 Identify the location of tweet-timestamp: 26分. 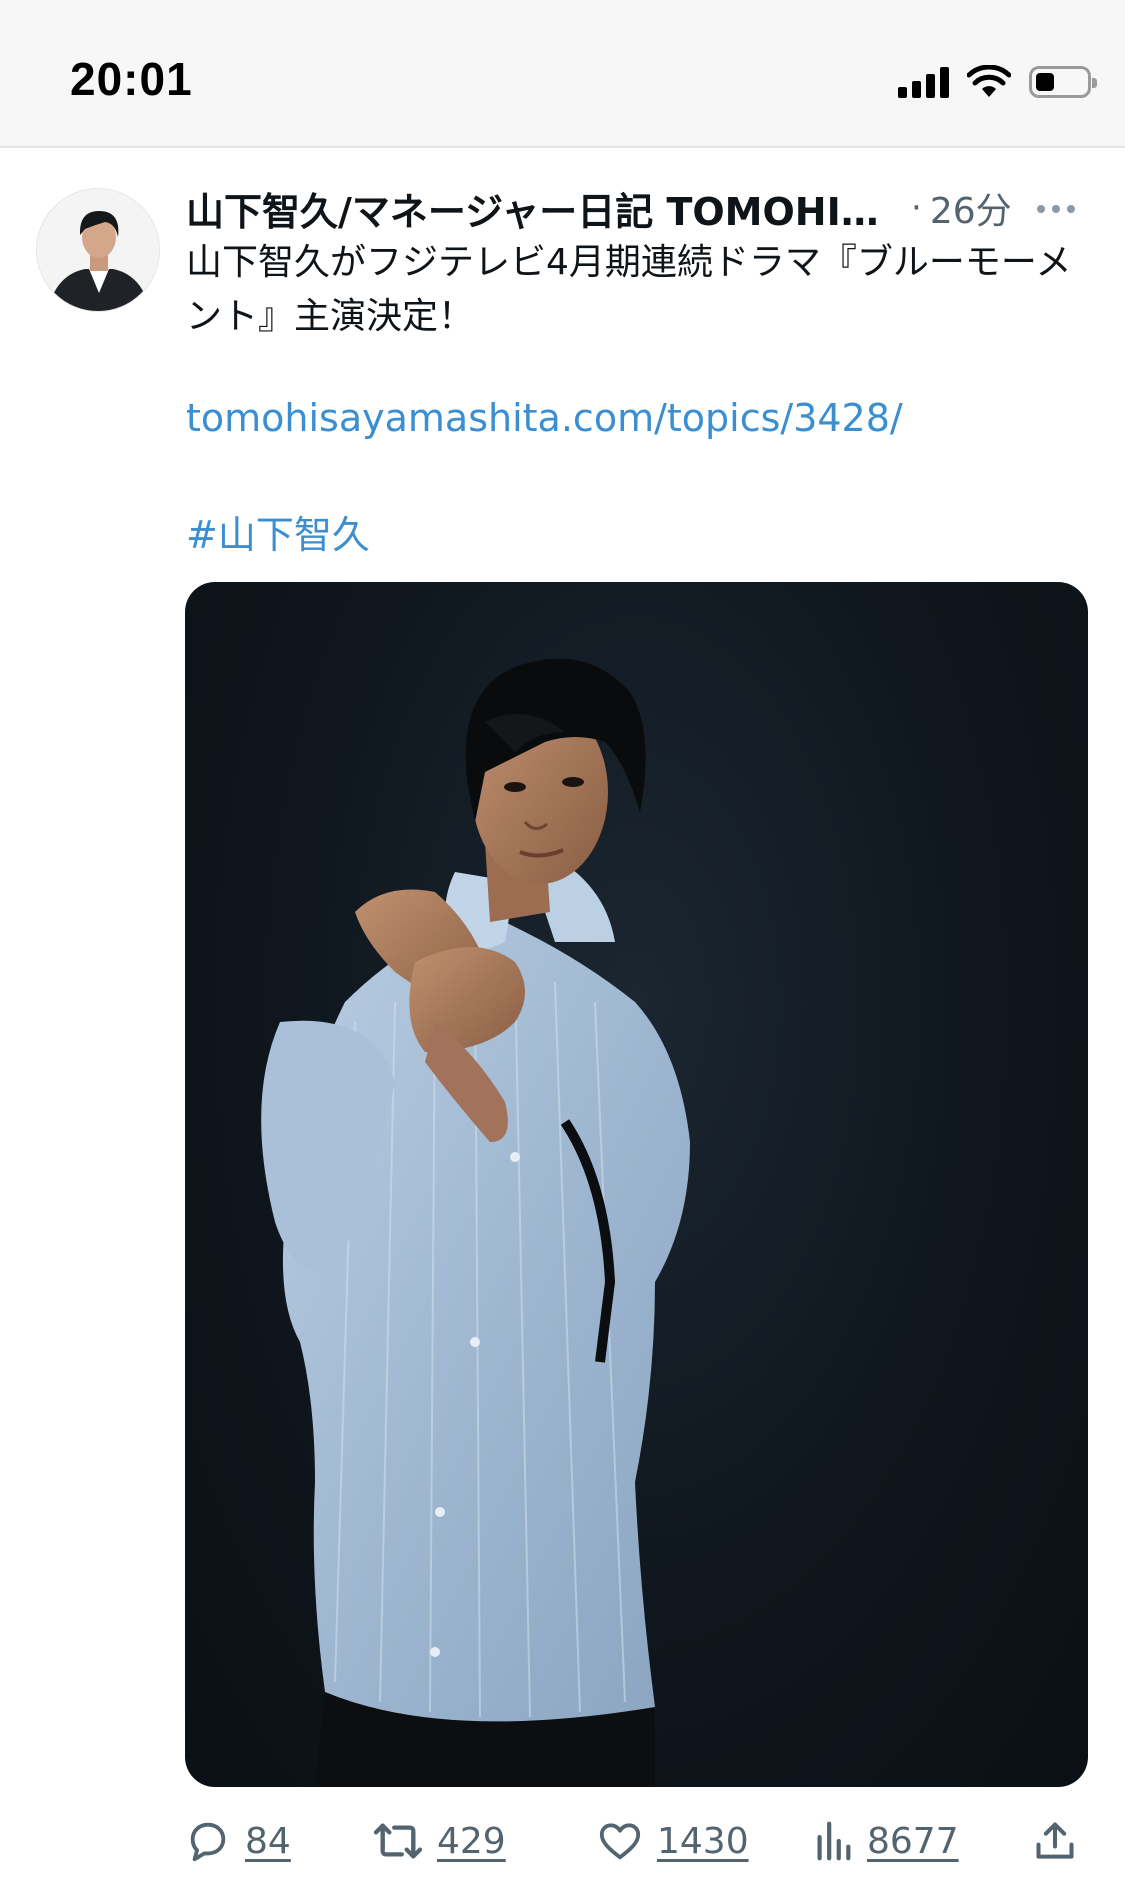
(971, 208).